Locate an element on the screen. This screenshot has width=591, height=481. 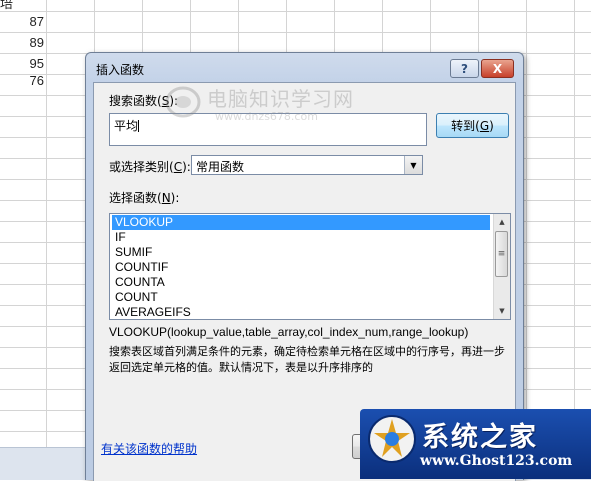
scroll-thumb: ≡ is located at coordinates (501, 254).